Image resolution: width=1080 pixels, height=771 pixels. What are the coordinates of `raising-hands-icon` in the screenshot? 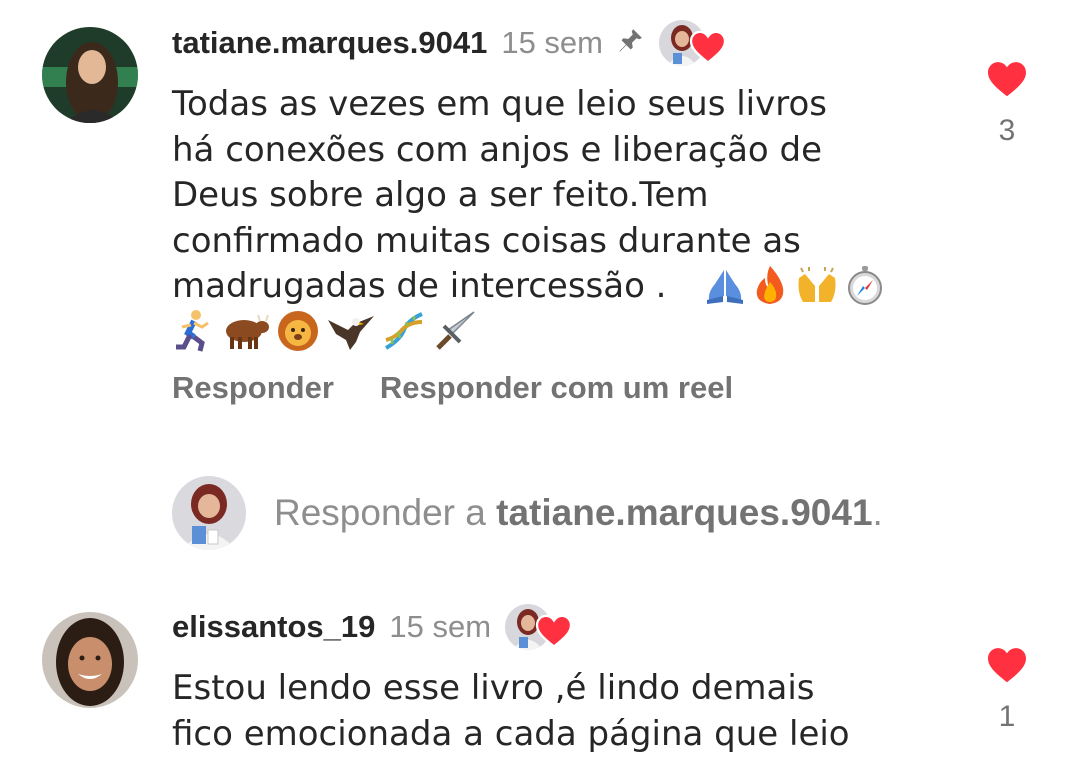 It's located at (817, 285).